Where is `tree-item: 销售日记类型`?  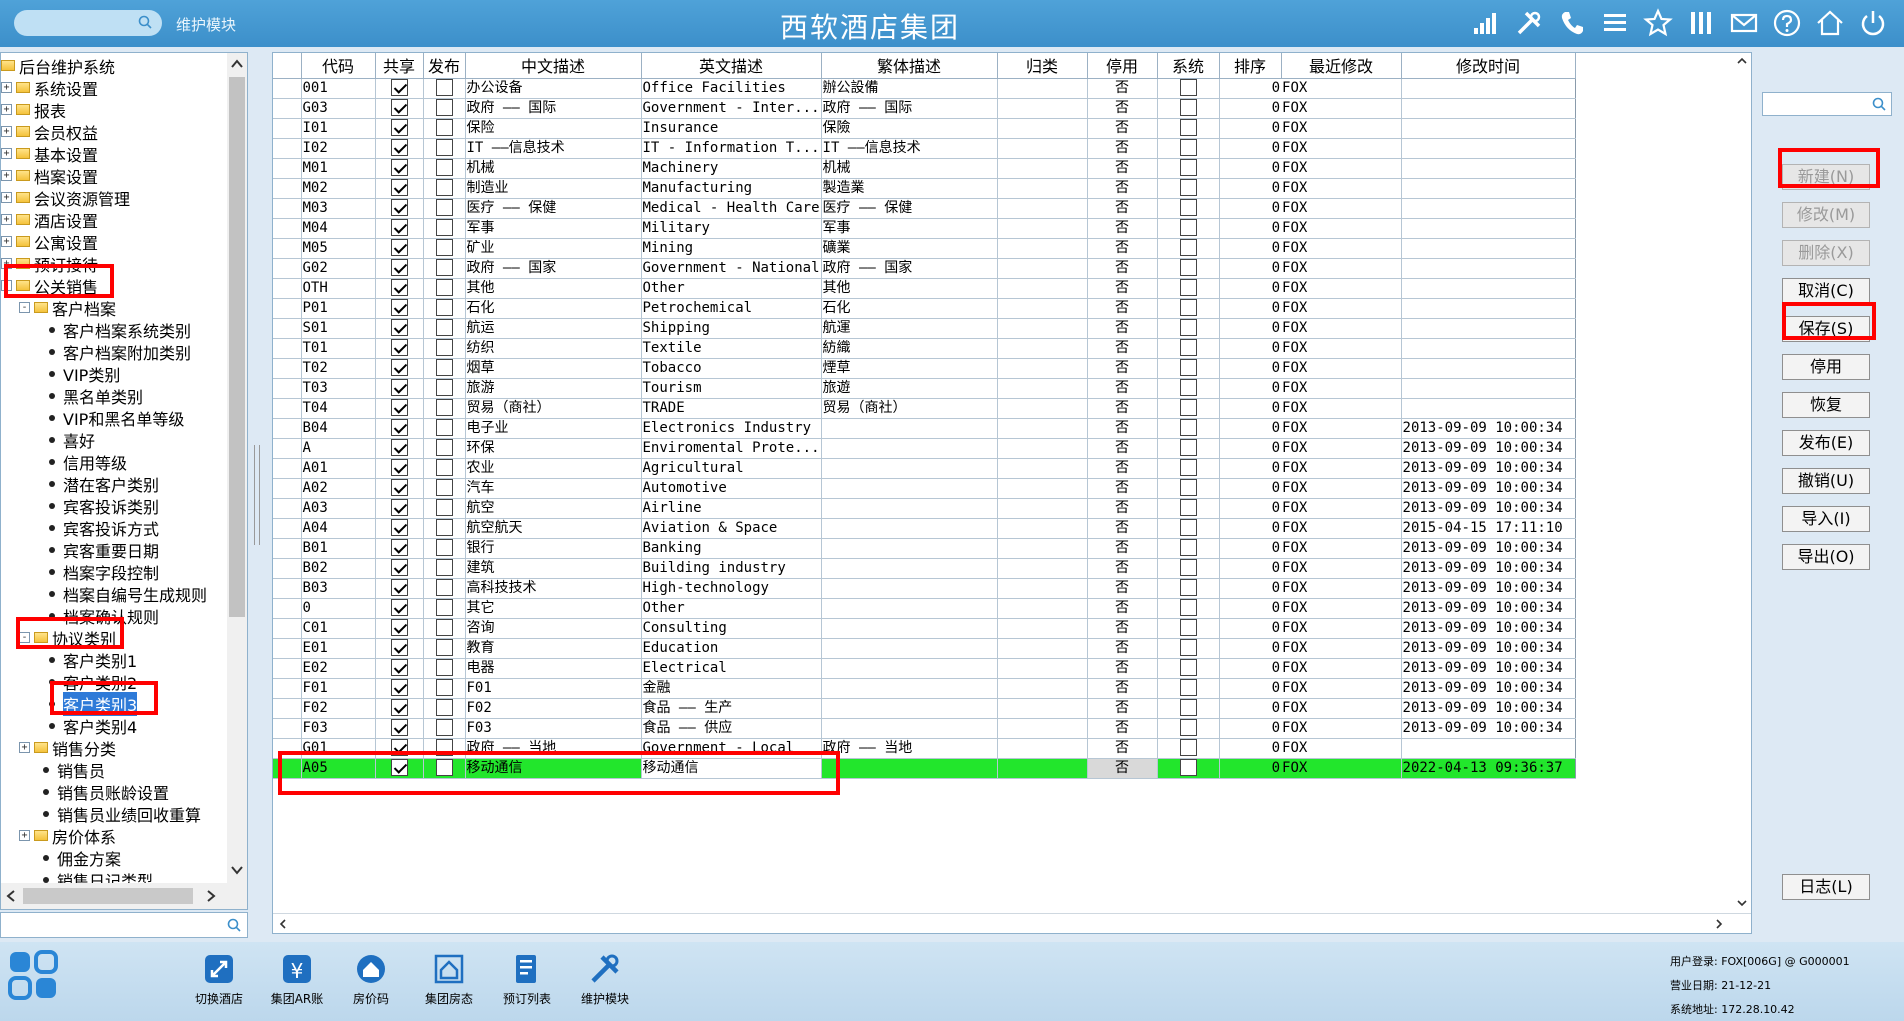 tree-item: 销售日记类型 is located at coordinates (98, 876).